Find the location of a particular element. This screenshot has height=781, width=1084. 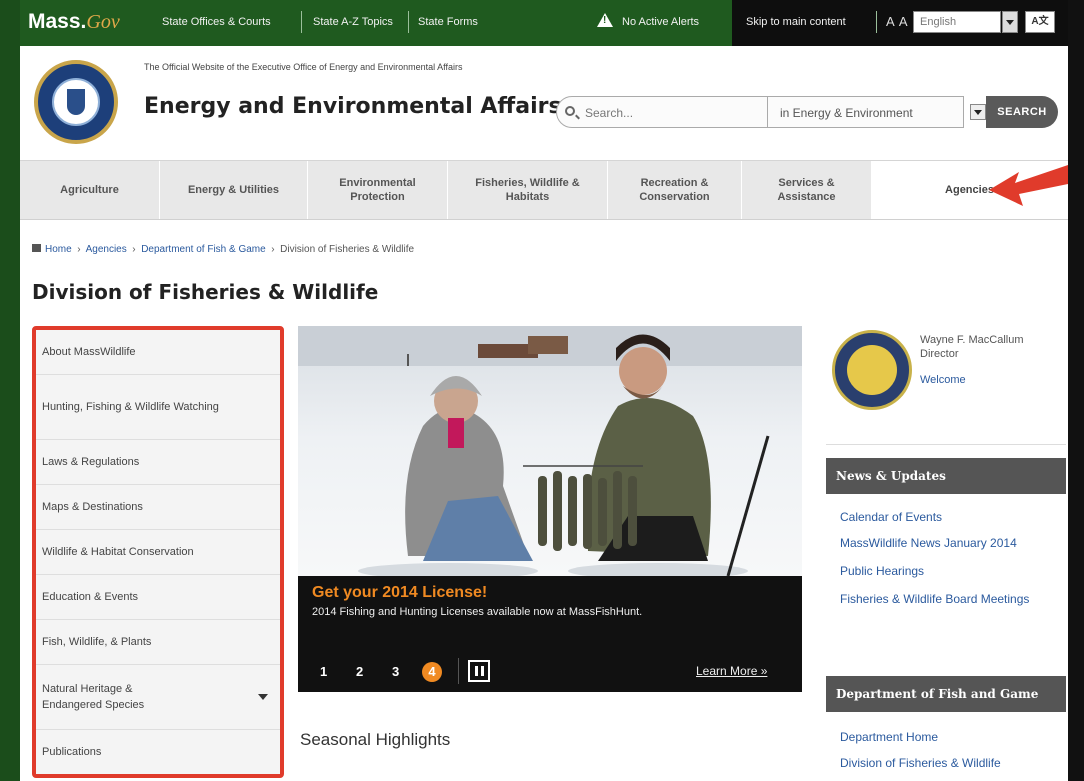

sidebar-item-maps: Maps & Destinations is located at coordinates (158, 507).